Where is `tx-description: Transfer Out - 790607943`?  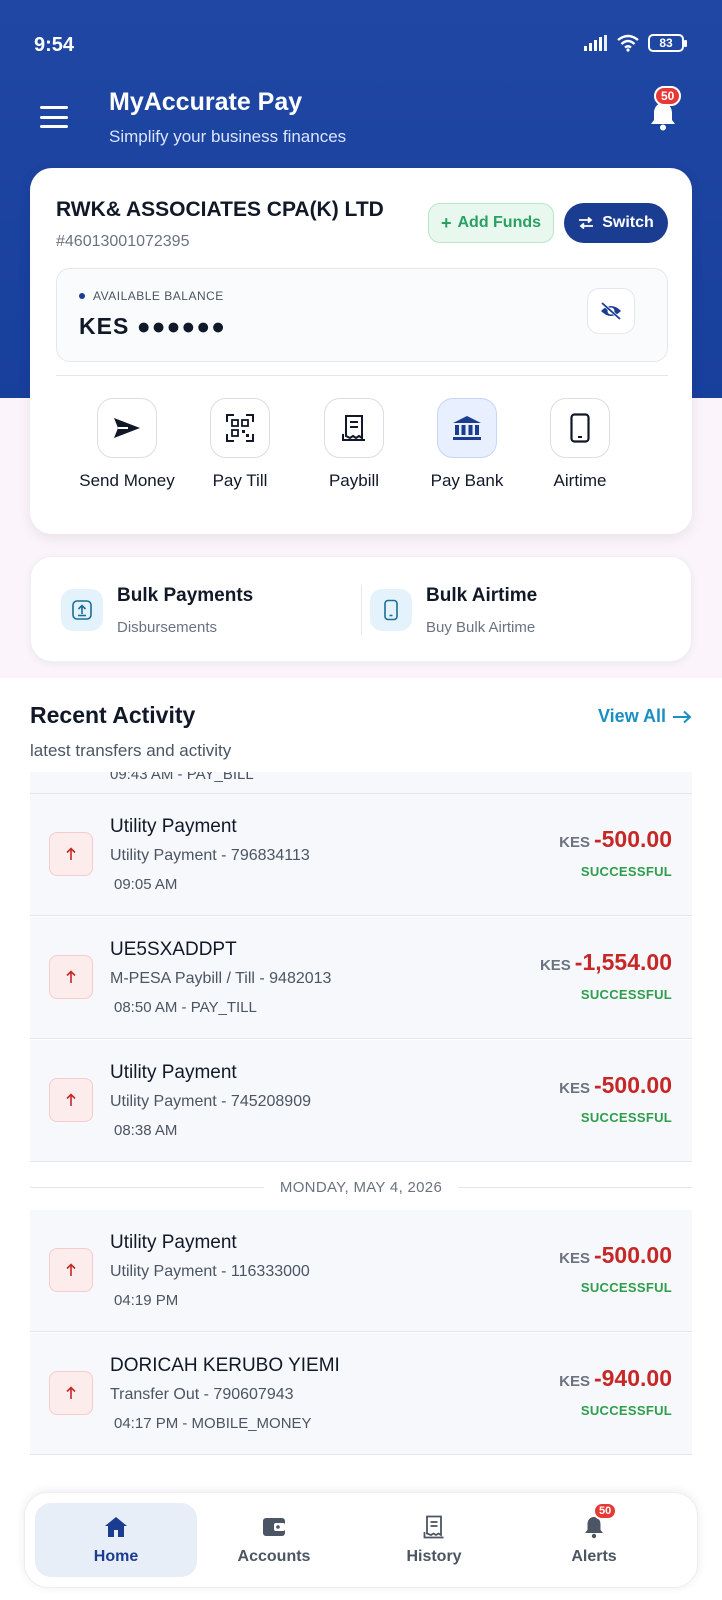
tx-description: Transfer Out - 790607943 is located at coordinates (202, 1394).